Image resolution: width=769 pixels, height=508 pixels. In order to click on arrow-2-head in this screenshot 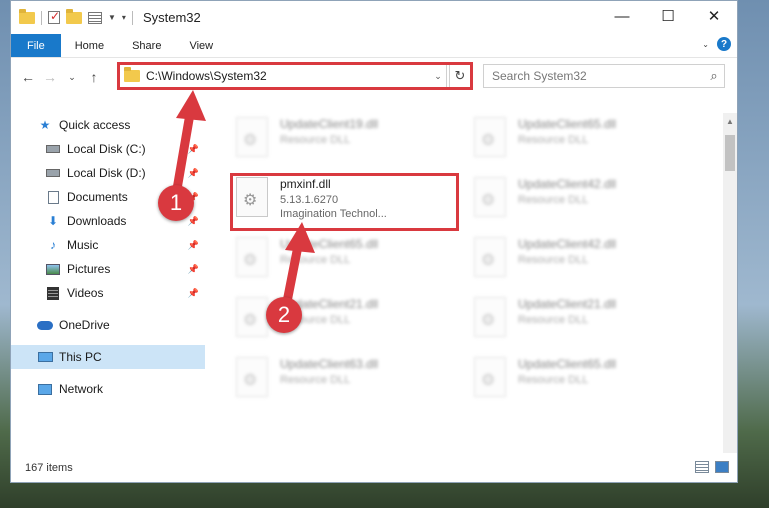, I will do `click(300, 237)`.